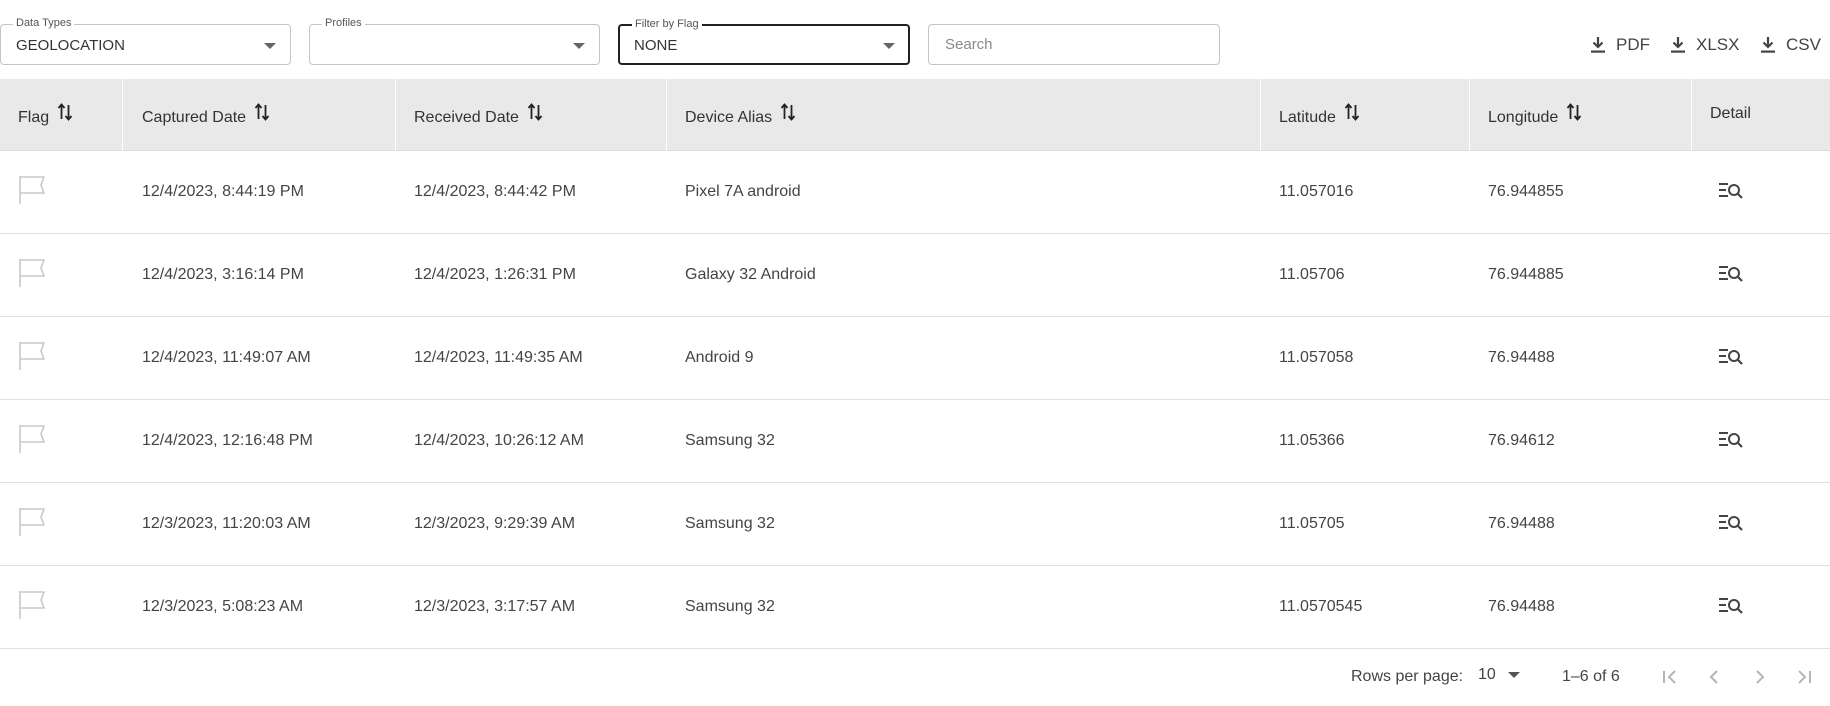 This screenshot has height=706, width=1830. I want to click on cell-latitude: 11.05706, so click(1312, 274).